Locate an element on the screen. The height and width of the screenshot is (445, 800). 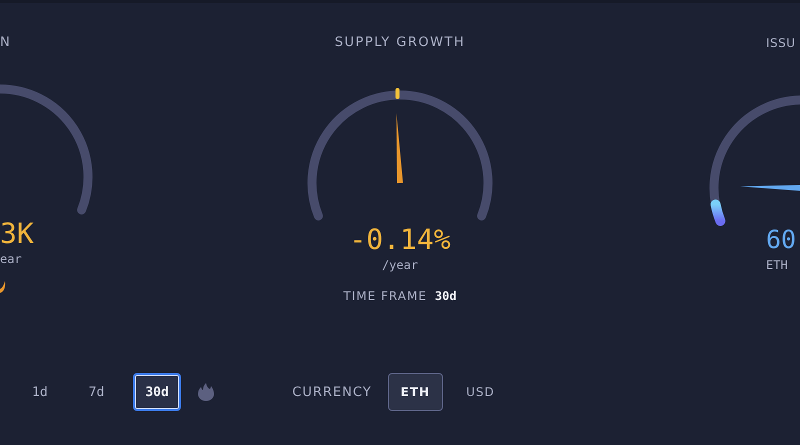
gauge-unit: /year is located at coordinates (400, 265).